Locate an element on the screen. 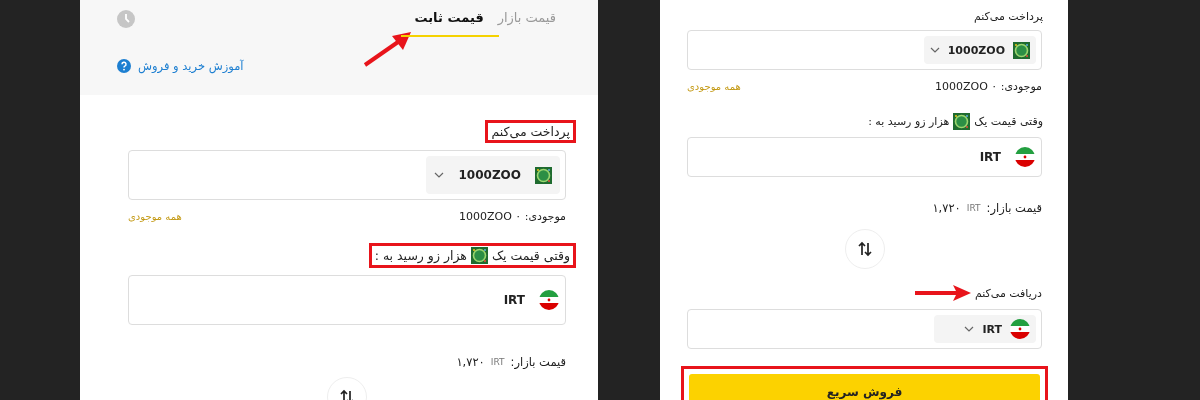 The width and height of the screenshot is (1200, 400). help-link: آموزش خرید و فروش is located at coordinates (180, 66).